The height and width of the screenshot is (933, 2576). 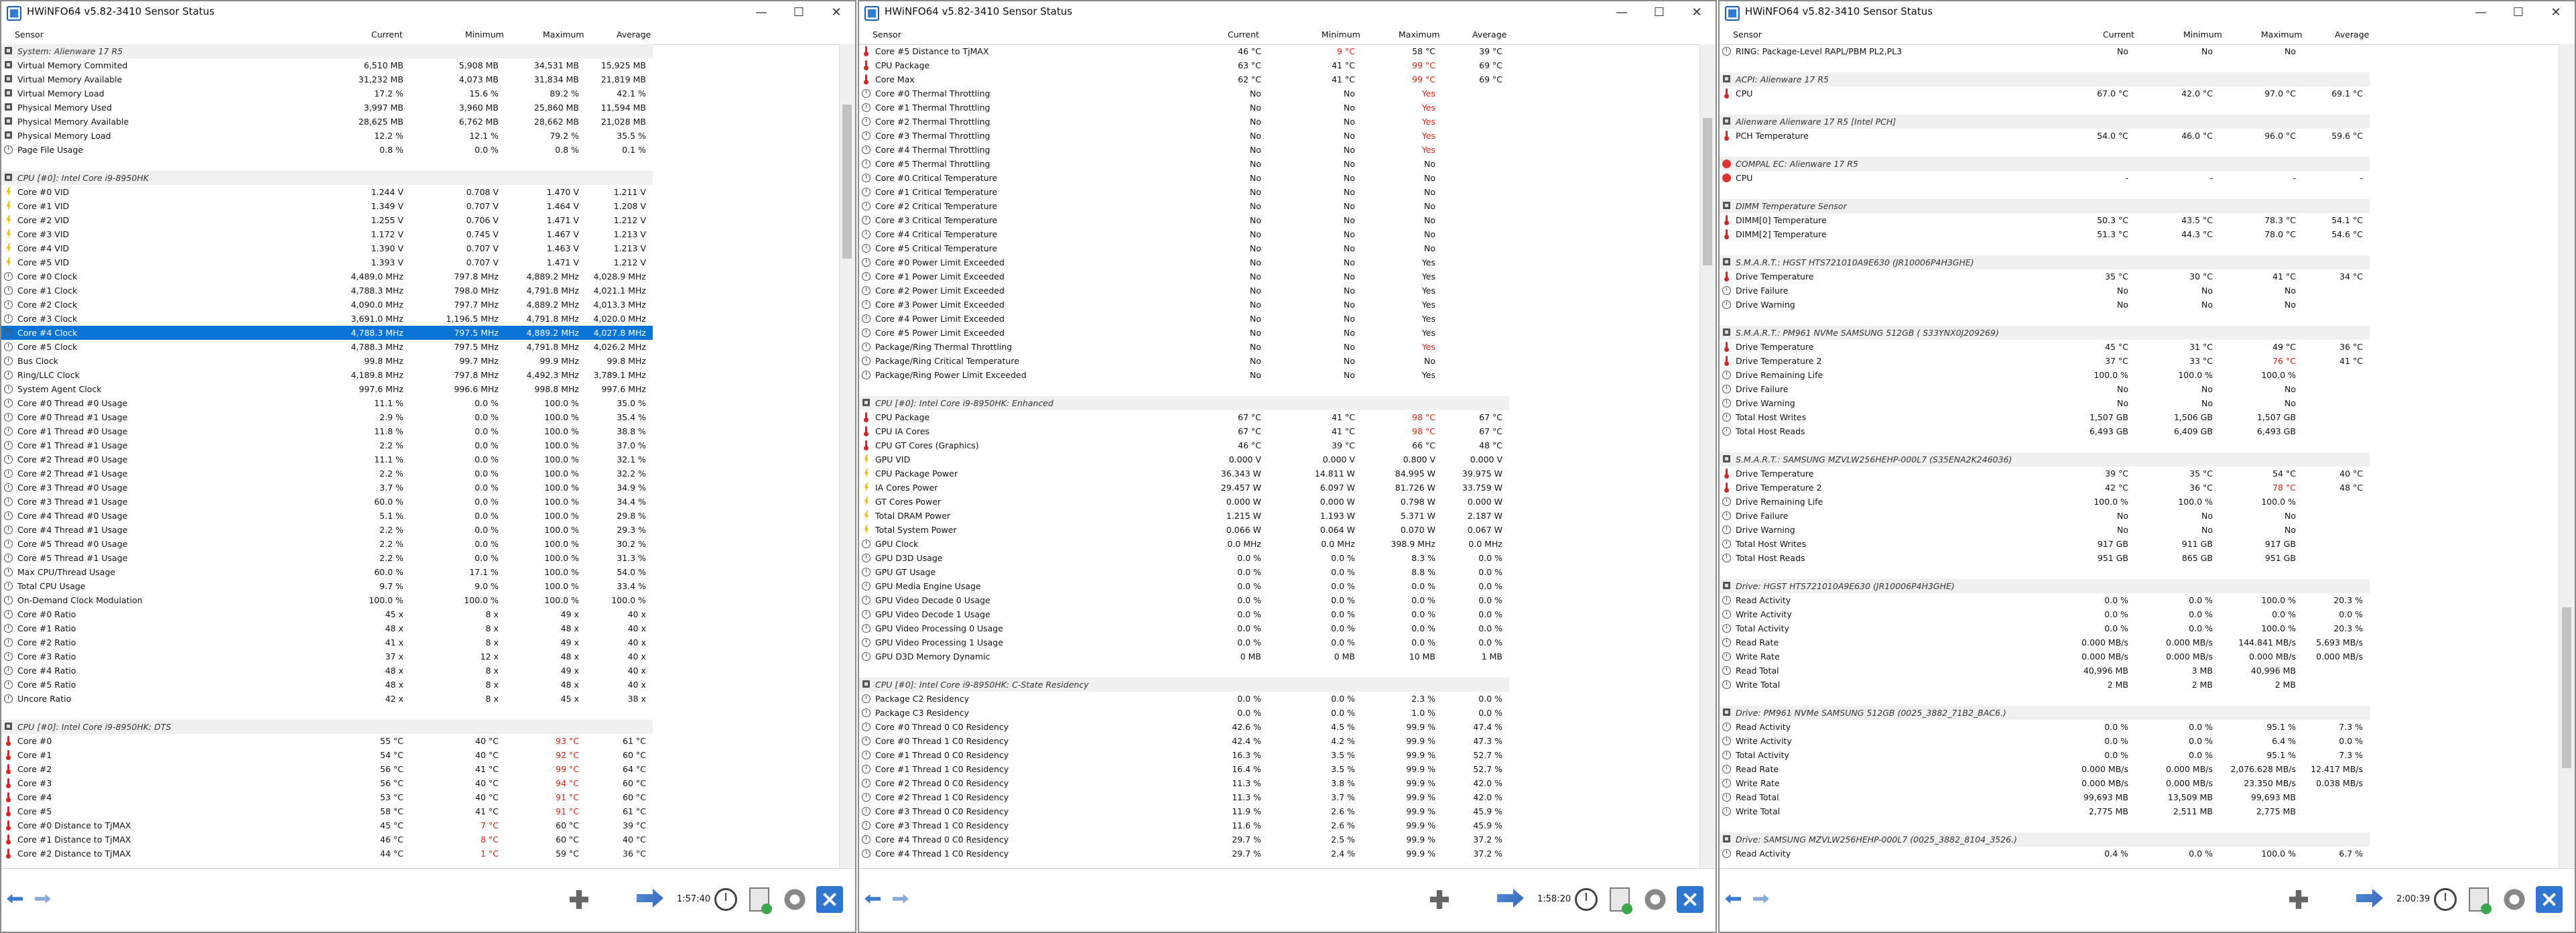 What do you see at coordinates (1184, 572) in the screenshot?
I see `sensor-row: GPU GT Usage 0.0 % 0.0 % 8.8 % 0.0 %` at bounding box center [1184, 572].